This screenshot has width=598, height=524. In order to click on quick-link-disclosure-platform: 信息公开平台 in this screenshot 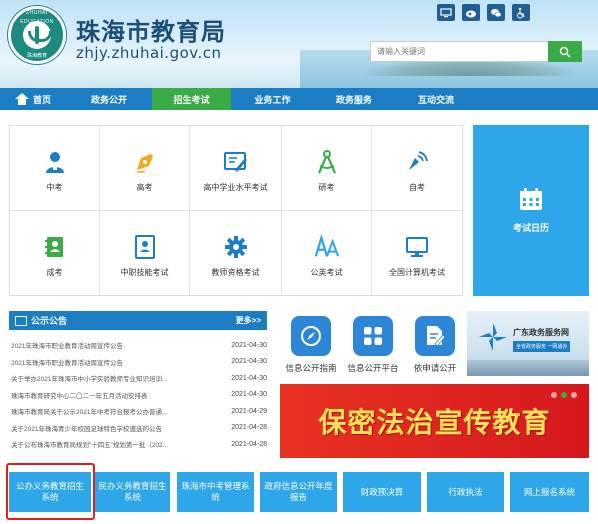, I will do `click(373, 345)`.